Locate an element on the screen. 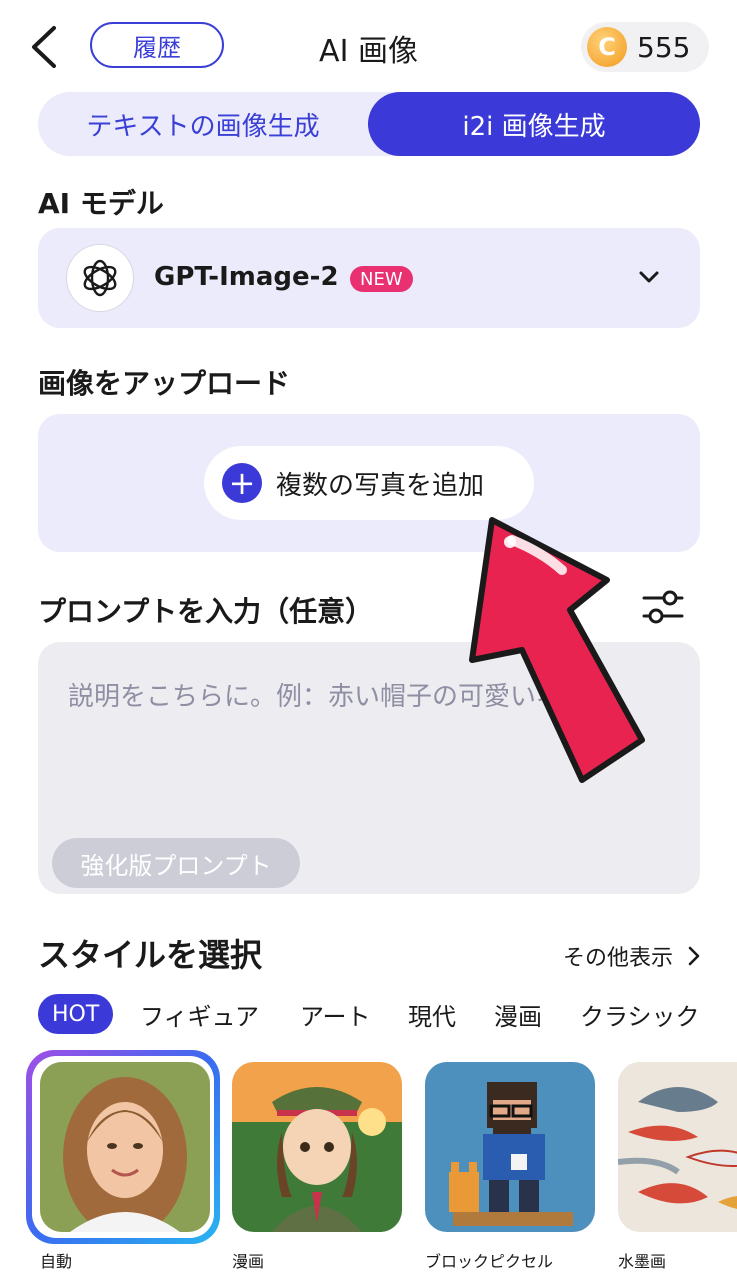  category-modern: 現代 is located at coordinates (432, 1014).